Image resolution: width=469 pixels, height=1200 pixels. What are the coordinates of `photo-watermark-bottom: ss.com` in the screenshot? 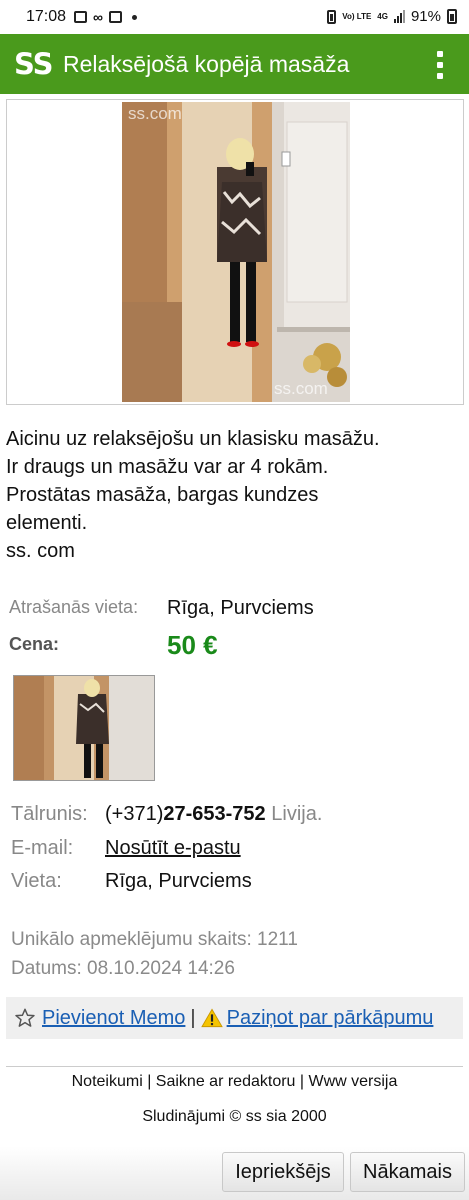 It's located at (301, 388).